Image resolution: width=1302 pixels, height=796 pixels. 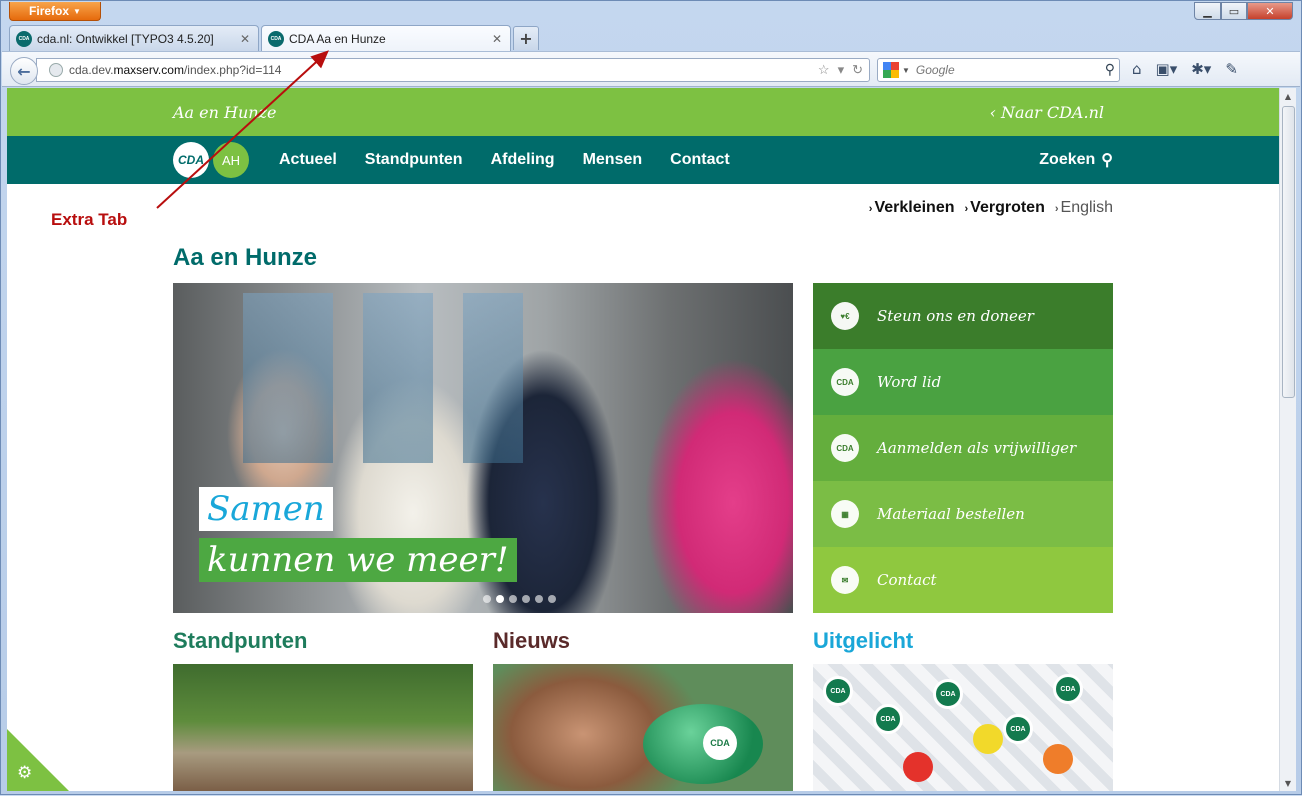 What do you see at coordinates (1288, 783) in the screenshot?
I see `scroll-down-arrow-icon: ▼` at bounding box center [1288, 783].